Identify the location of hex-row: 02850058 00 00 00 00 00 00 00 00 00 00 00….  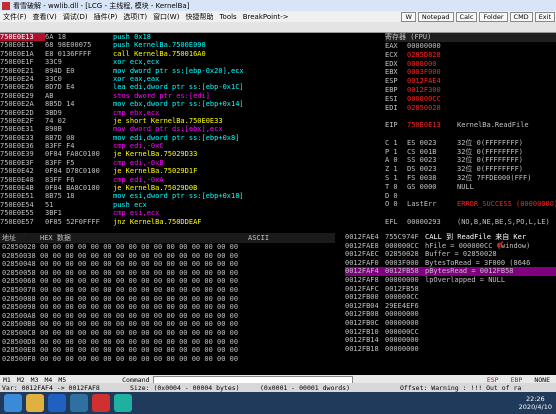
(167, 273).